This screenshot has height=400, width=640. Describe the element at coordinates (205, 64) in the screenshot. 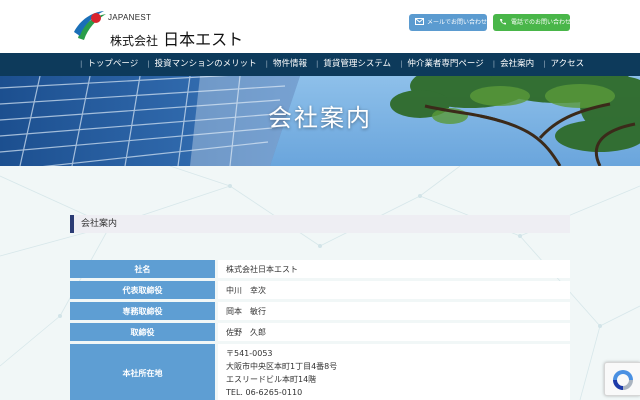

I see `nav-item-label: 投資マンションのメリット` at that location.